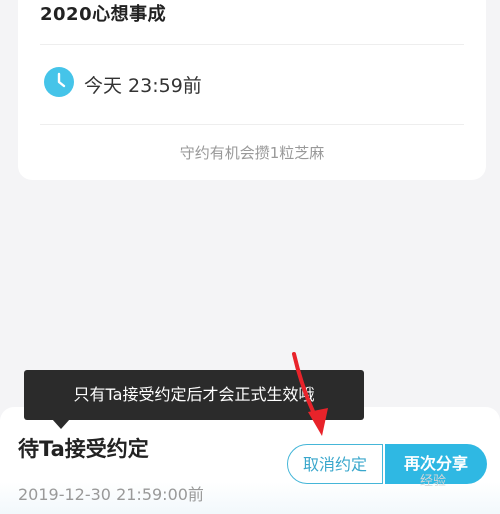 Image resolution: width=500 pixels, height=514 pixels. I want to click on red-arrow-icon, so click(310, 394).